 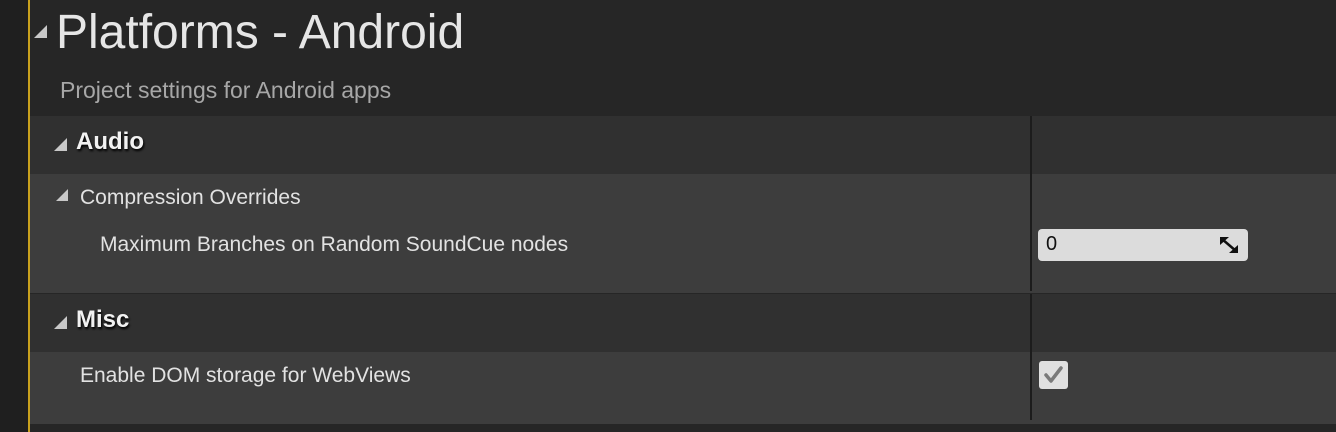 I want to click on property-label-dom-storage: Enable DOM storage for WebViews, so click(x=245, y=375).